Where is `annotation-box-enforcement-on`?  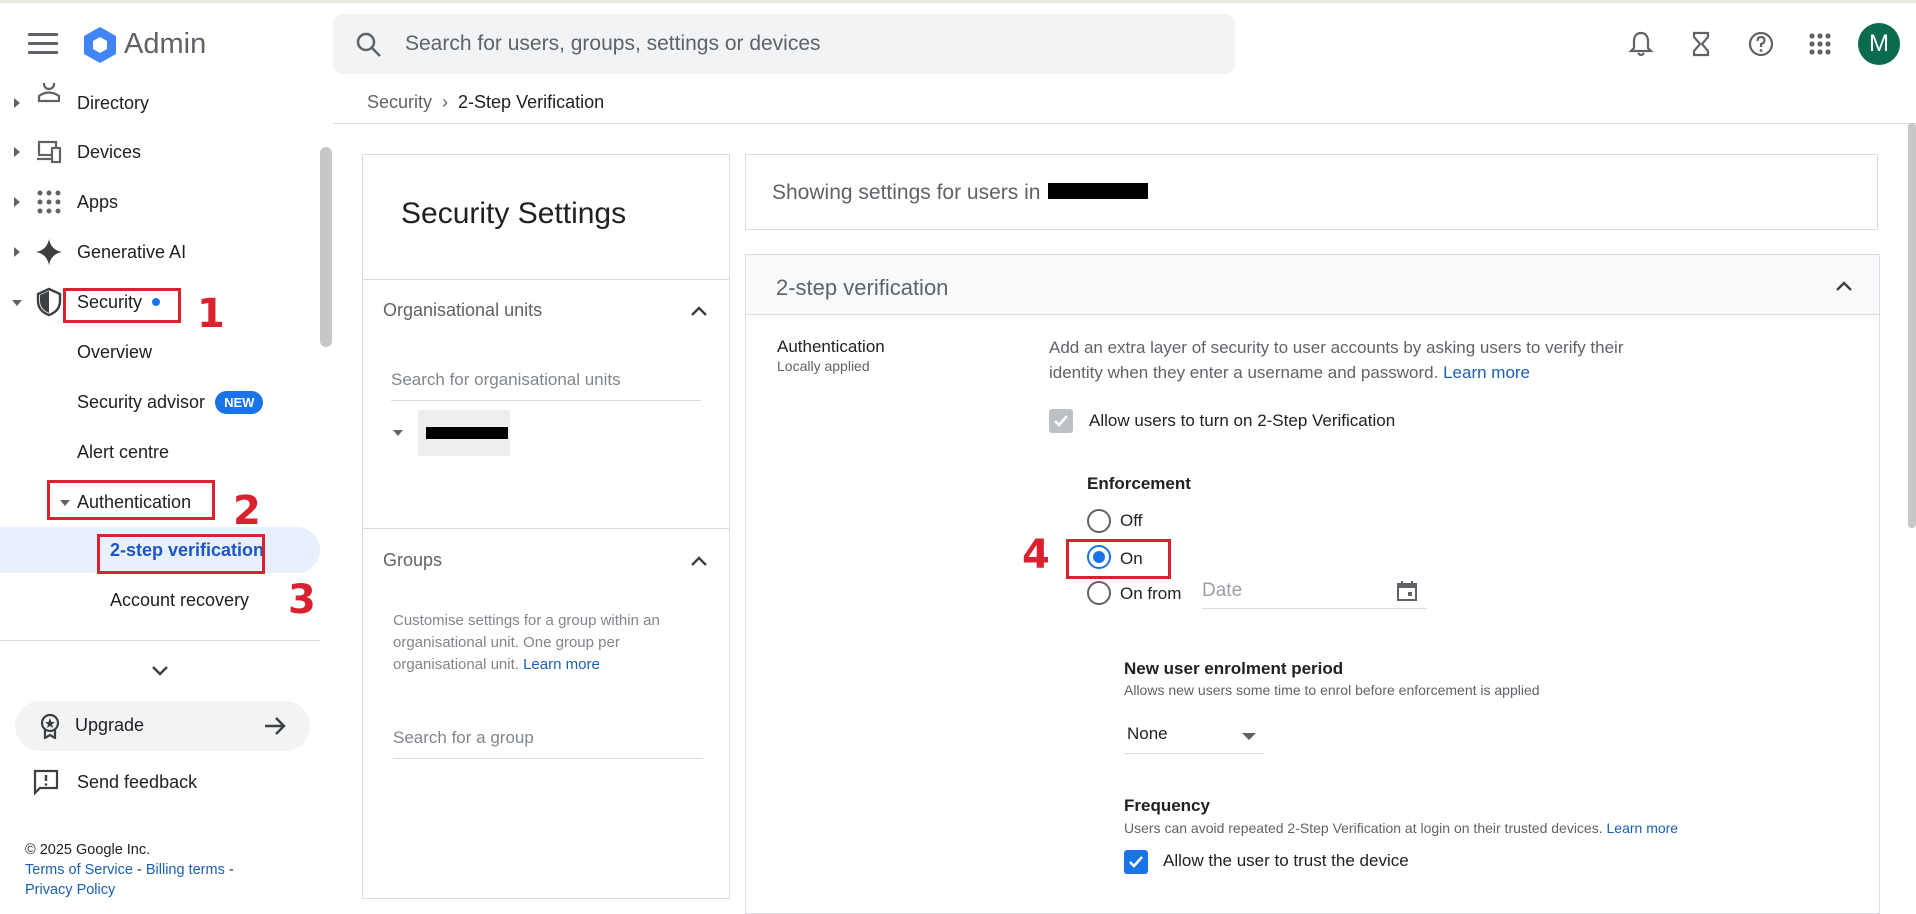
annotation-box-enforcement-on is located at coordinates (1118, 559).